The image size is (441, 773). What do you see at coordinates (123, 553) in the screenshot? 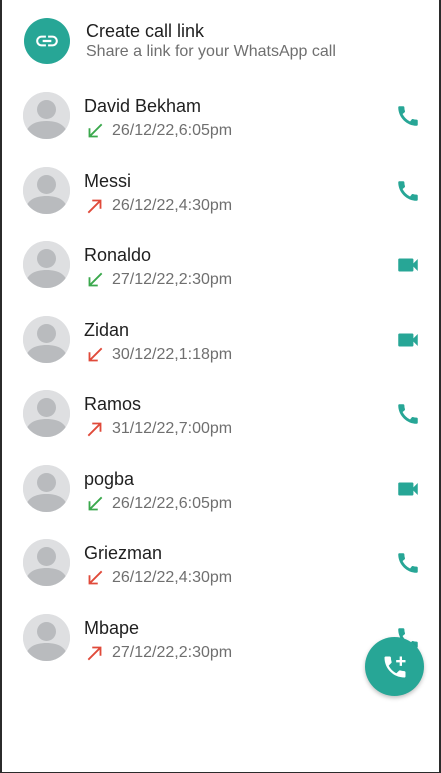
I see `contact-name: Griezman` at bounding box center [123, 553].